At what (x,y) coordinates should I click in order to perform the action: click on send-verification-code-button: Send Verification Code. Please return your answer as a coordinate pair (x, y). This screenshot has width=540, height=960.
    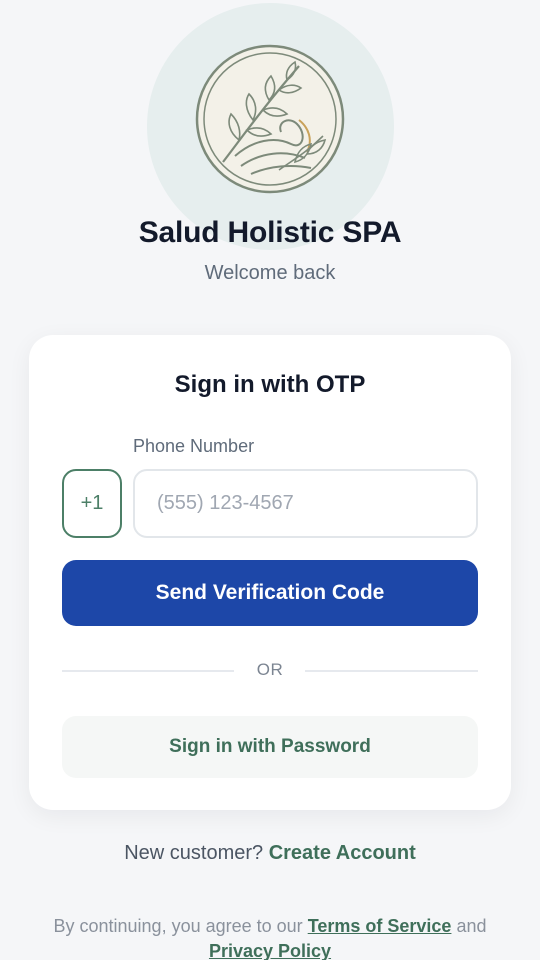
    Looking at the image, I should click on (270, 593).